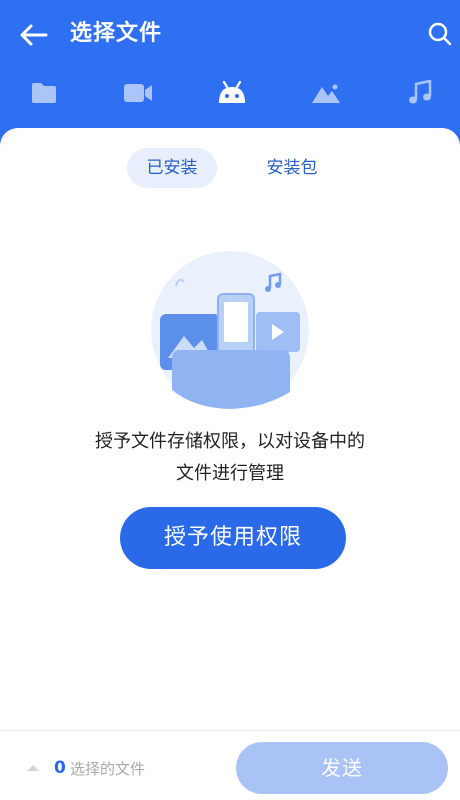  Describe the element at coordinates (233, 538) in the screenshot. I see `grant-permission-button: 授予使用权限` at that location.